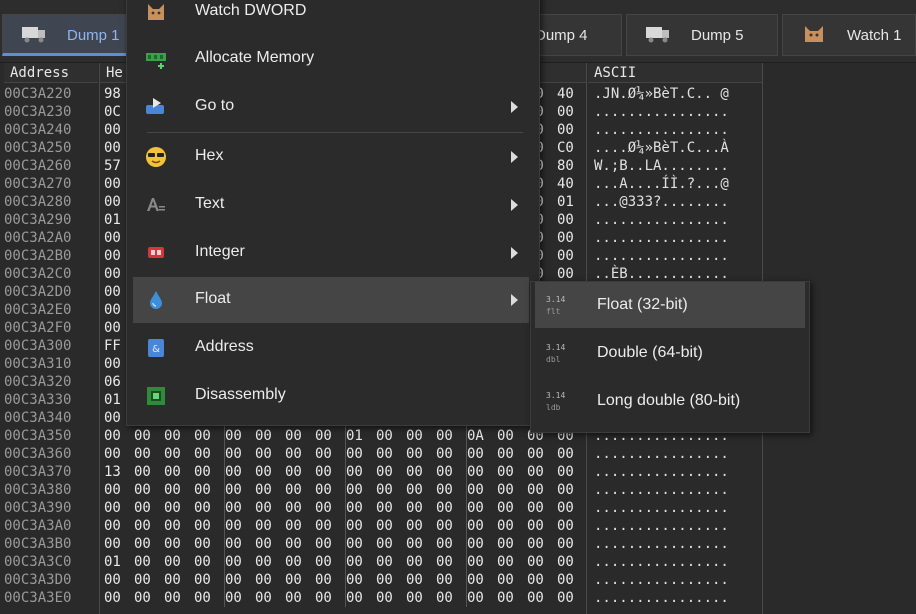 The width and height of the screenshot is (916, 614). I want to click on menu-item-address: & Address, so click(331, 348).